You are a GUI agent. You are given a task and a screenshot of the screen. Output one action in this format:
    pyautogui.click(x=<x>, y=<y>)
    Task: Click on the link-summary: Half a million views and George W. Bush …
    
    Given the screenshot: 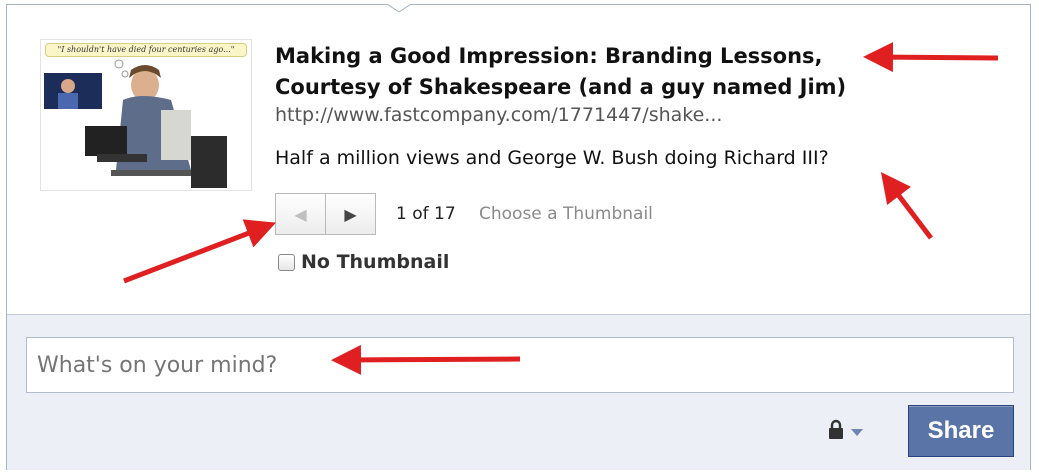 What is the action you would take?
    pyautogui.click(x=552, y=158)
    